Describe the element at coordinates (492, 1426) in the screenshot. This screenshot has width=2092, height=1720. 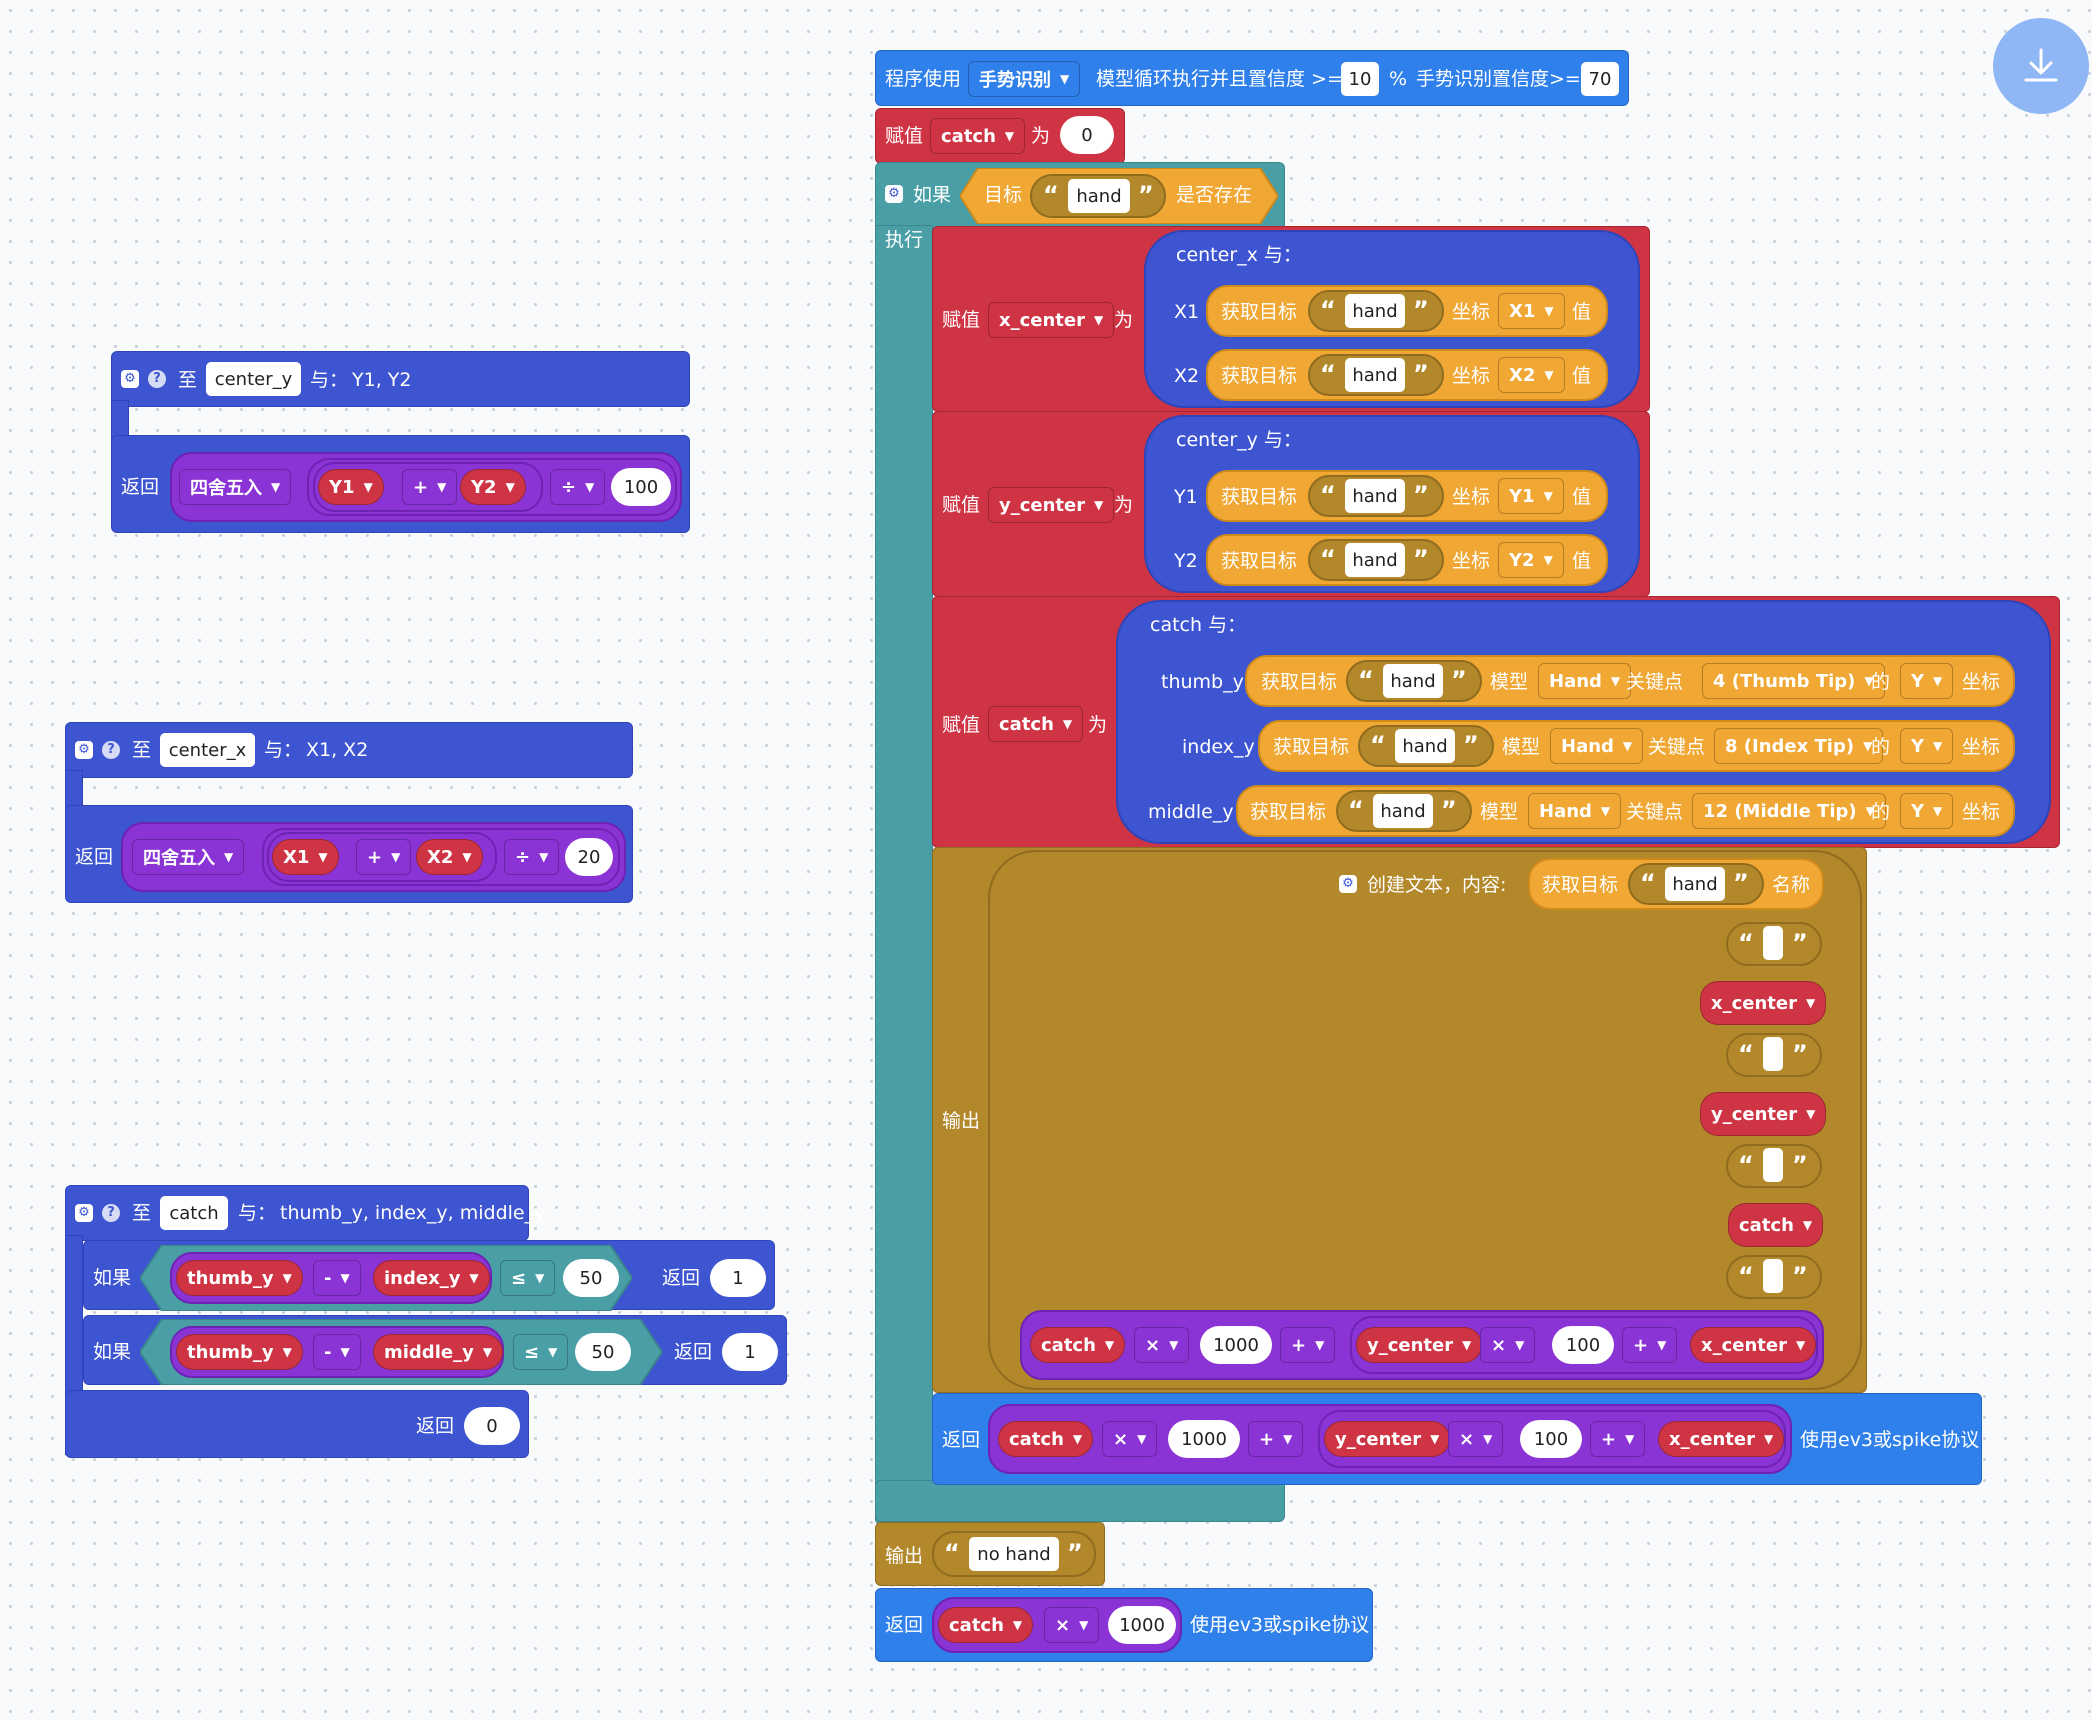
I see `return-value-input: 0` at that location.